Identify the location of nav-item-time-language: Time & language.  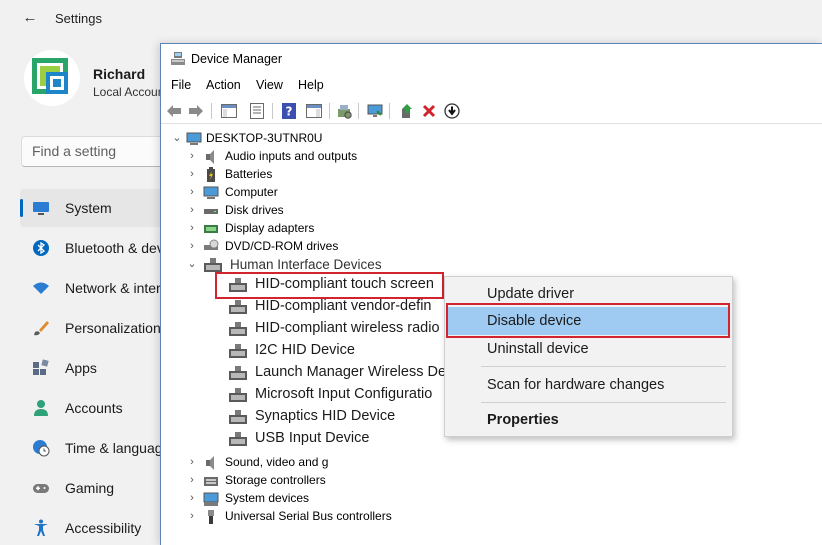
(95, 448).